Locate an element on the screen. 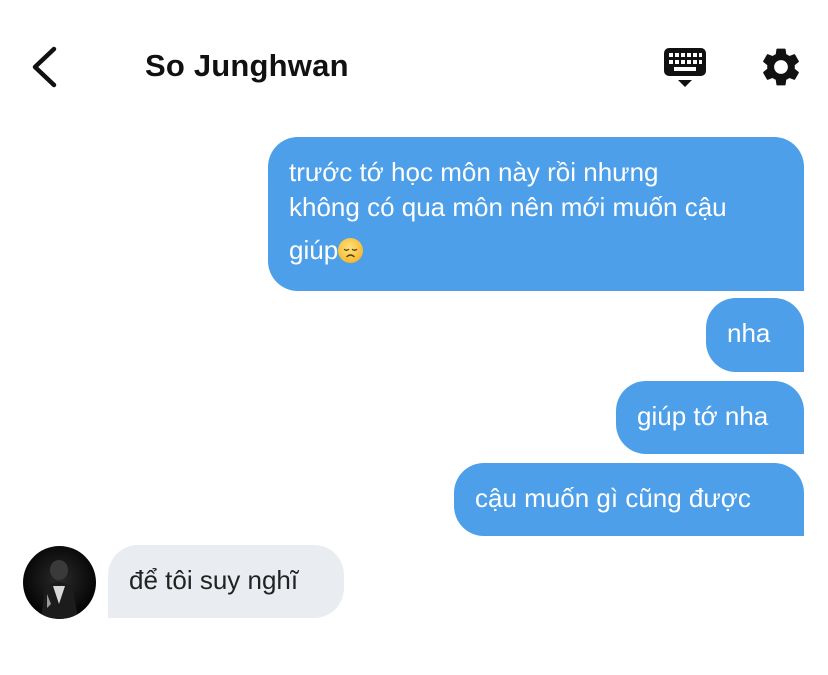  keyboard-icon is located at coordinates (685, 67).